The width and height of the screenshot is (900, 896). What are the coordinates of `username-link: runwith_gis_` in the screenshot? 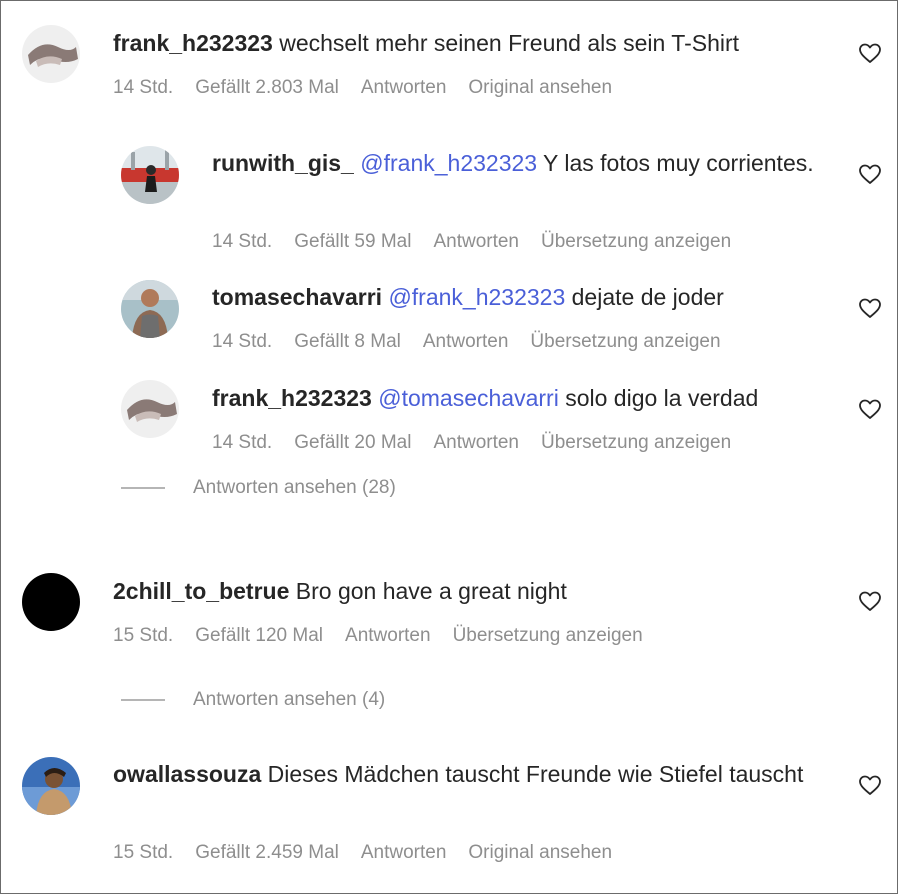 It's located at (283, 163).